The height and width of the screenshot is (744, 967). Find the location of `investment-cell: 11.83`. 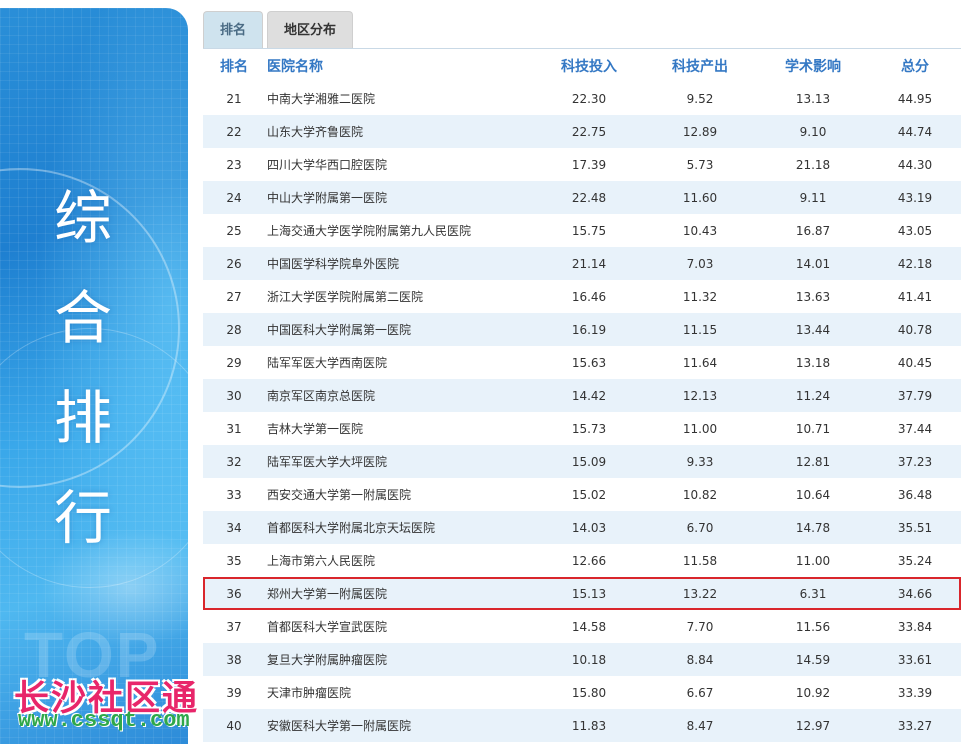

investment-cell: 11.83 is located at coordinates (589, 725).